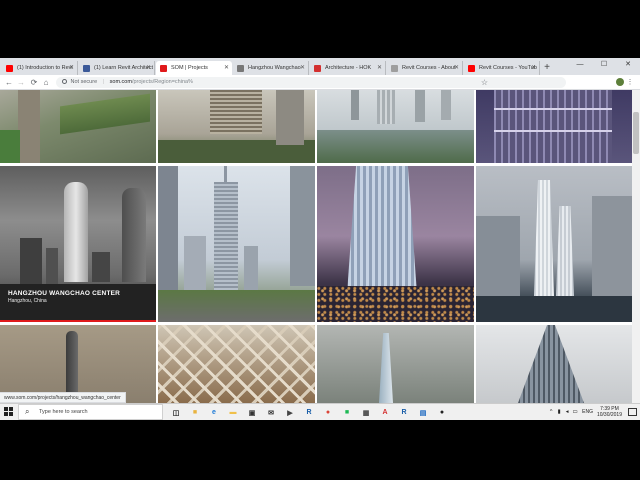 The width and height of the screenshot is (640, 480). I want to click on revit2-glyph: R, so click(404, 412).